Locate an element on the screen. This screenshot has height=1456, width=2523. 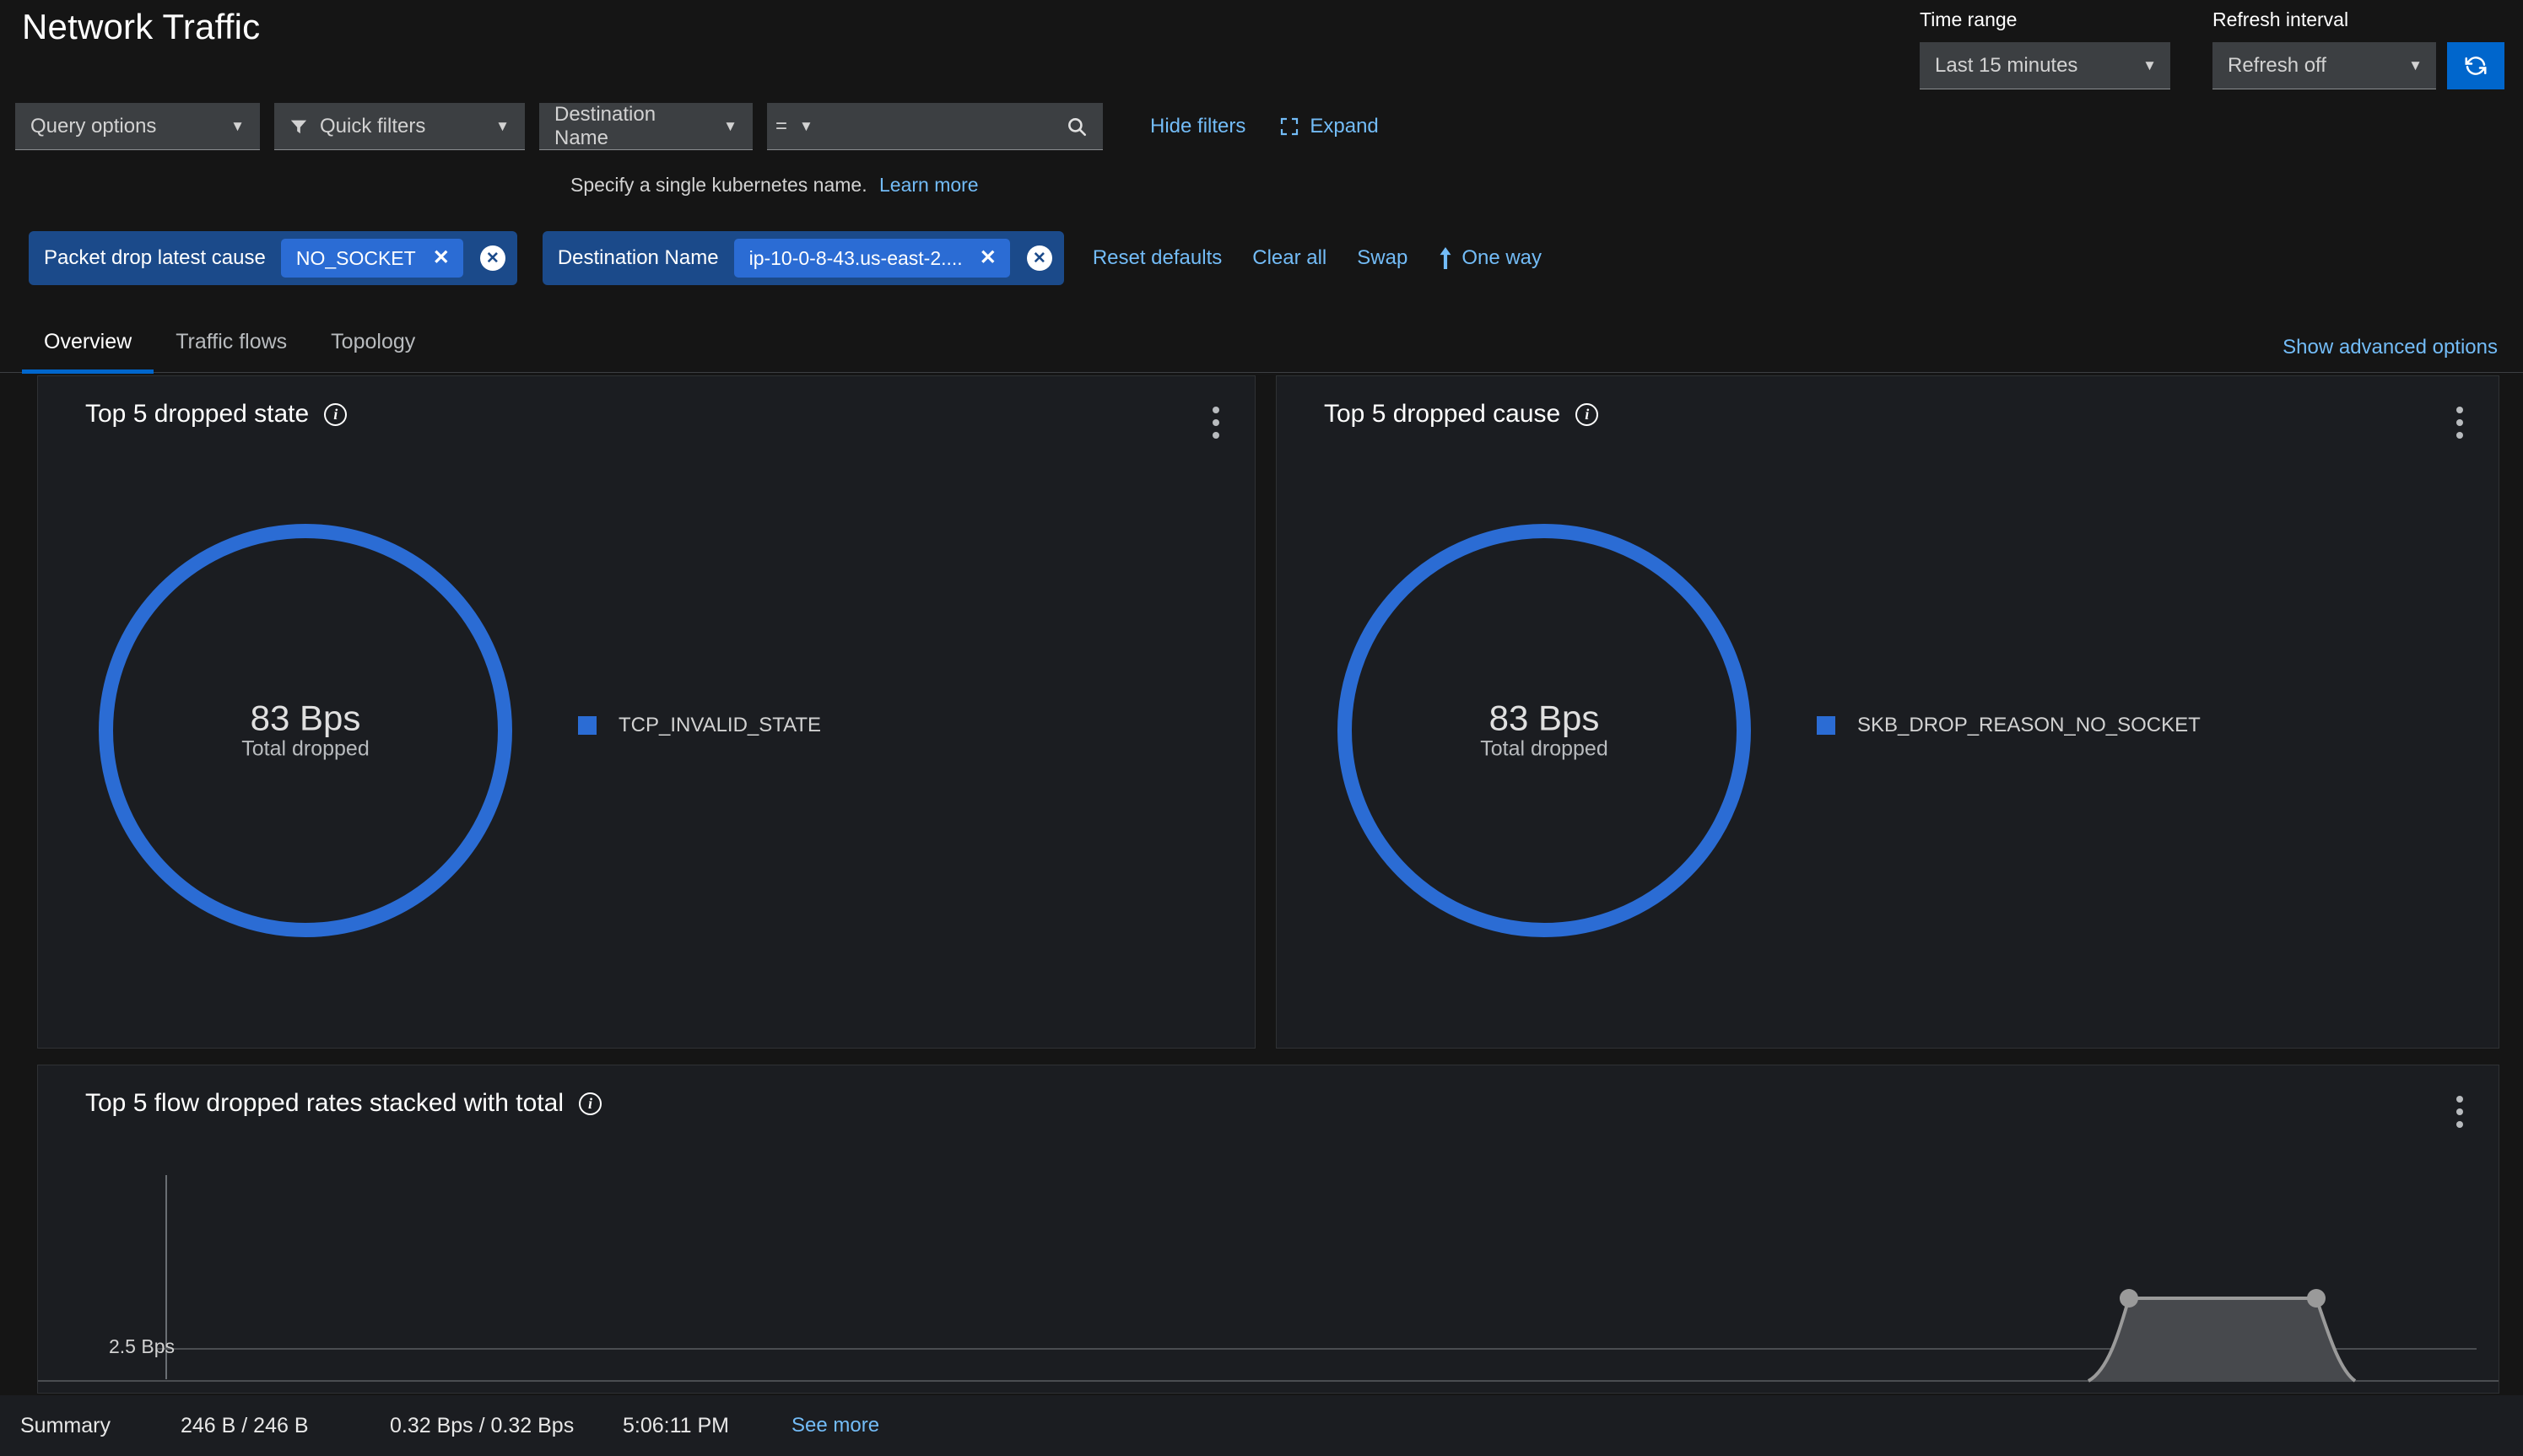
filter-chip-value-text: NO_SOCKET is located at coordinates (355, 257).